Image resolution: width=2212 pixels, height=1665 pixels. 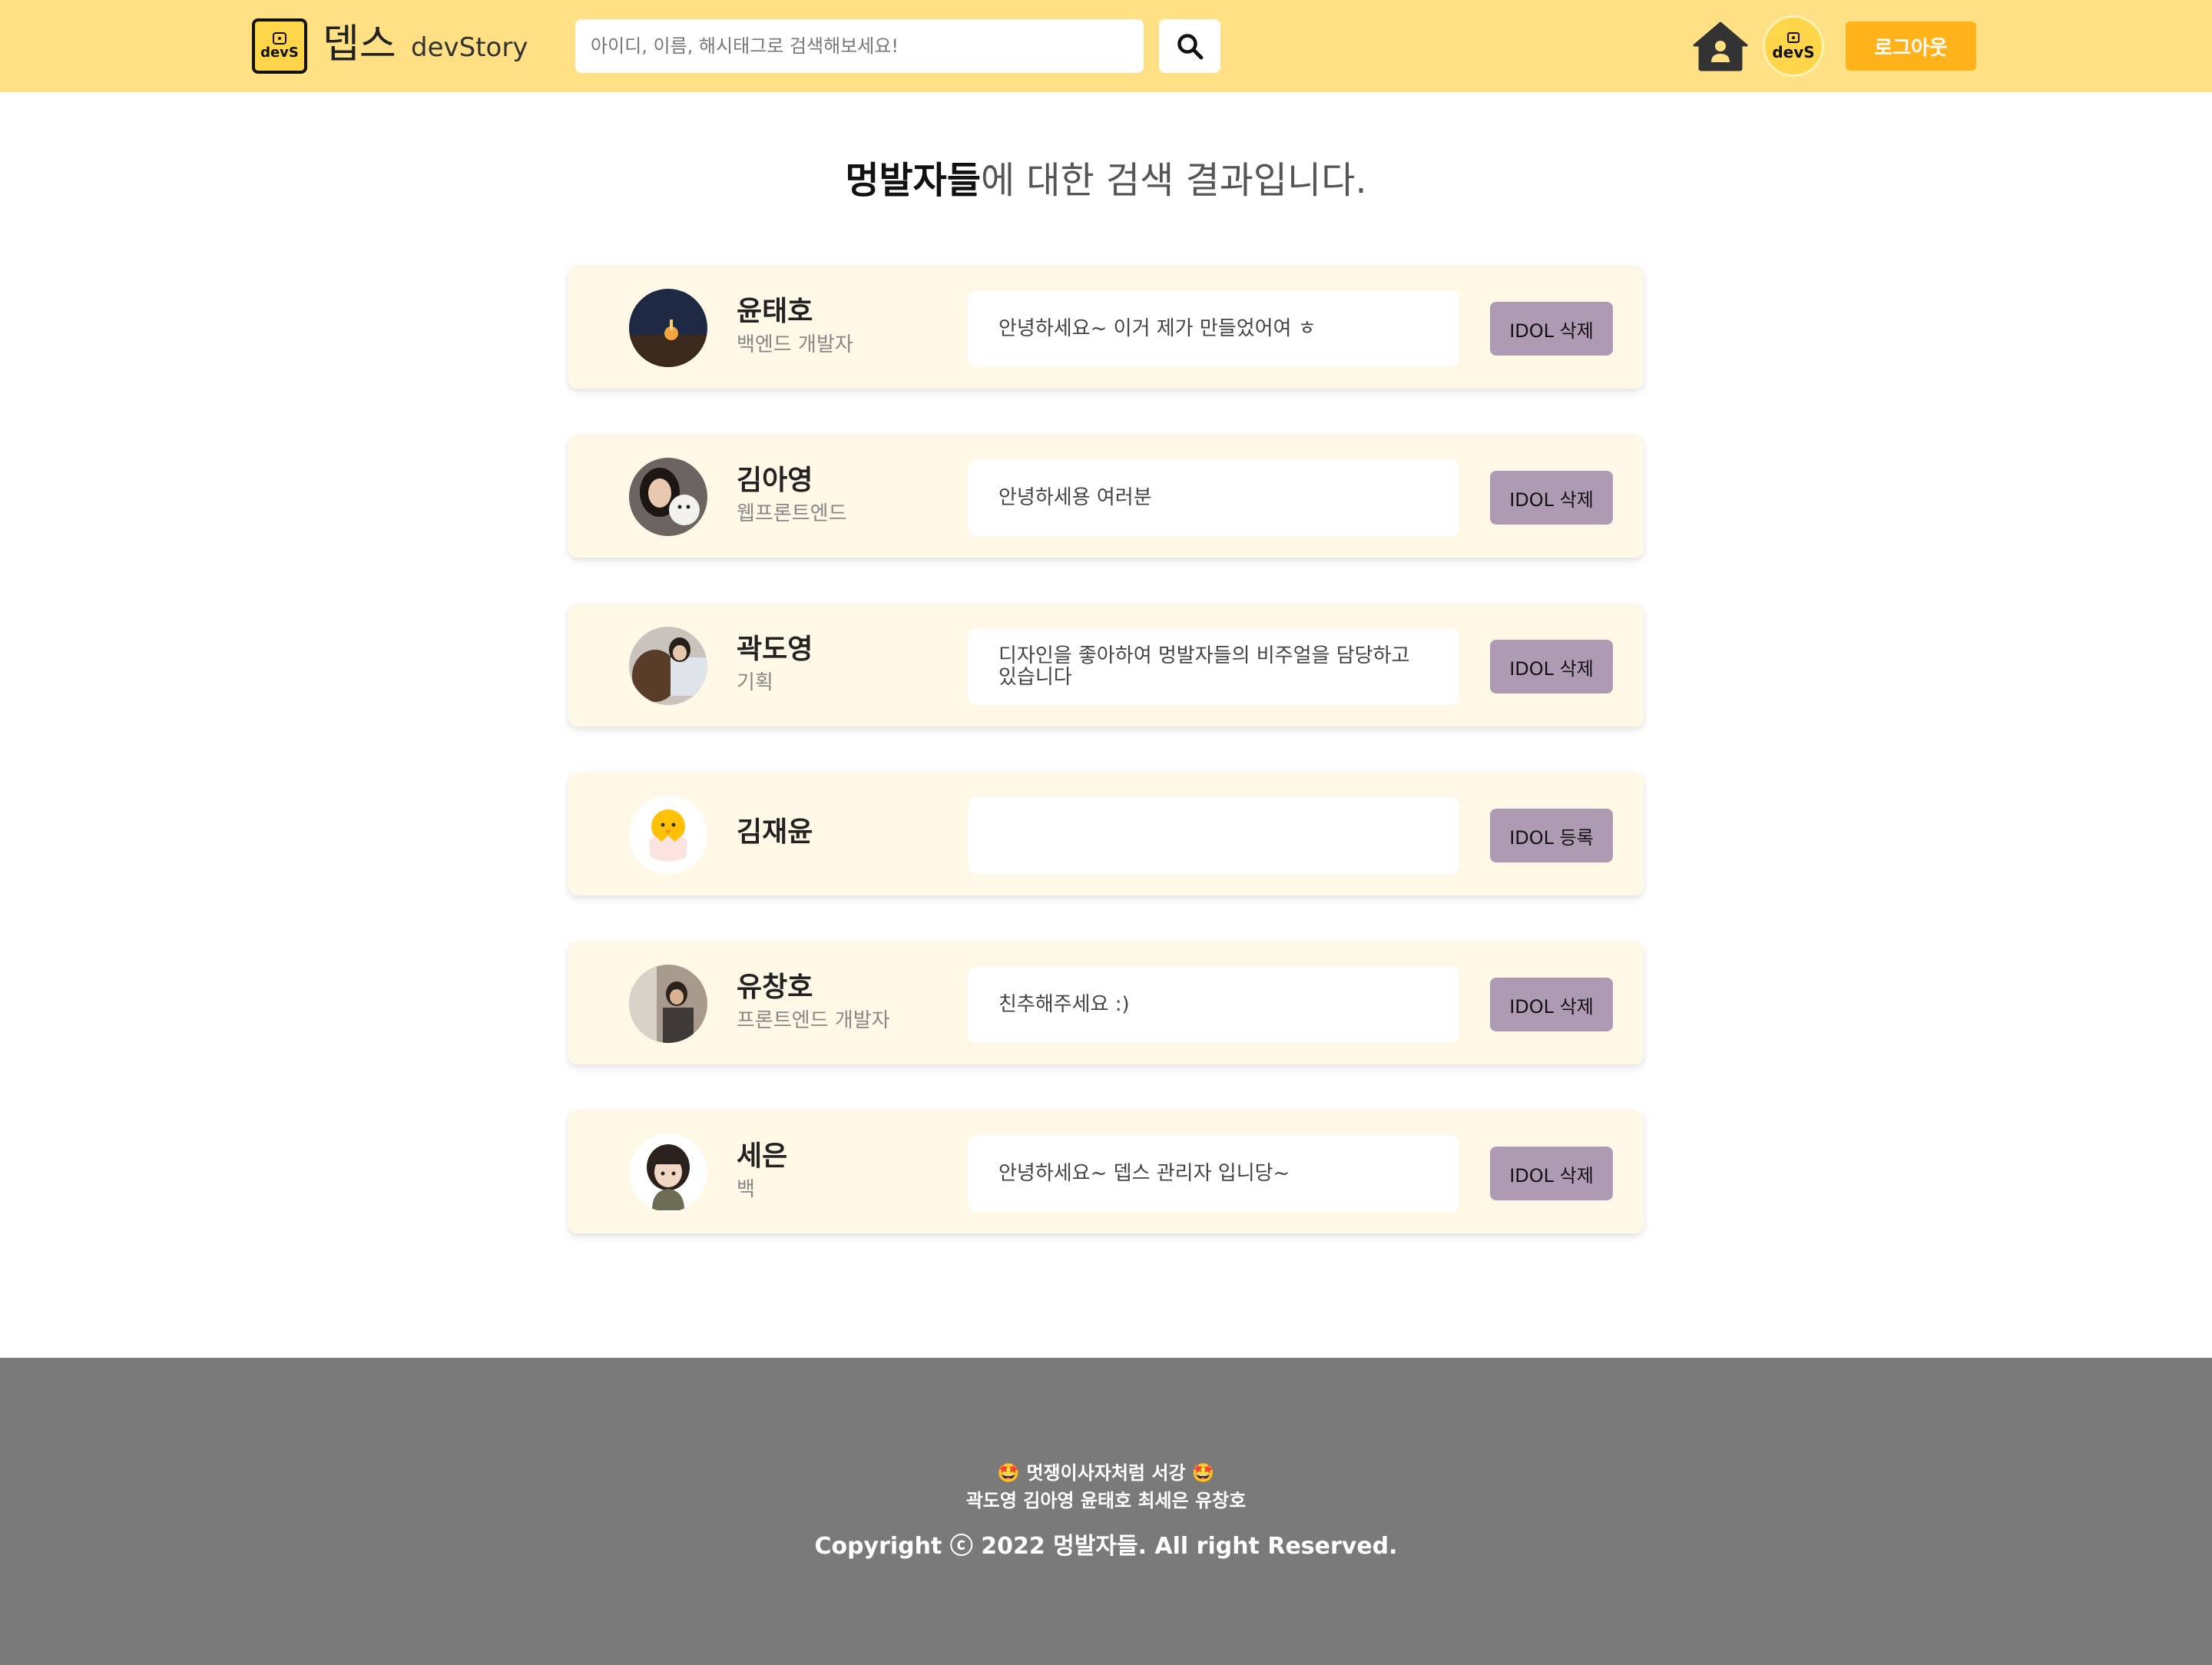 I want to click on home-user-icon, so click(x=1720, y=46).